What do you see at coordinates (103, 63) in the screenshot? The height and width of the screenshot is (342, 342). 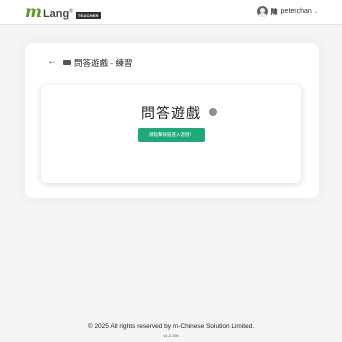 I see `page-title: 問答遊戲 - 練習` at bounding box center [103, 63].